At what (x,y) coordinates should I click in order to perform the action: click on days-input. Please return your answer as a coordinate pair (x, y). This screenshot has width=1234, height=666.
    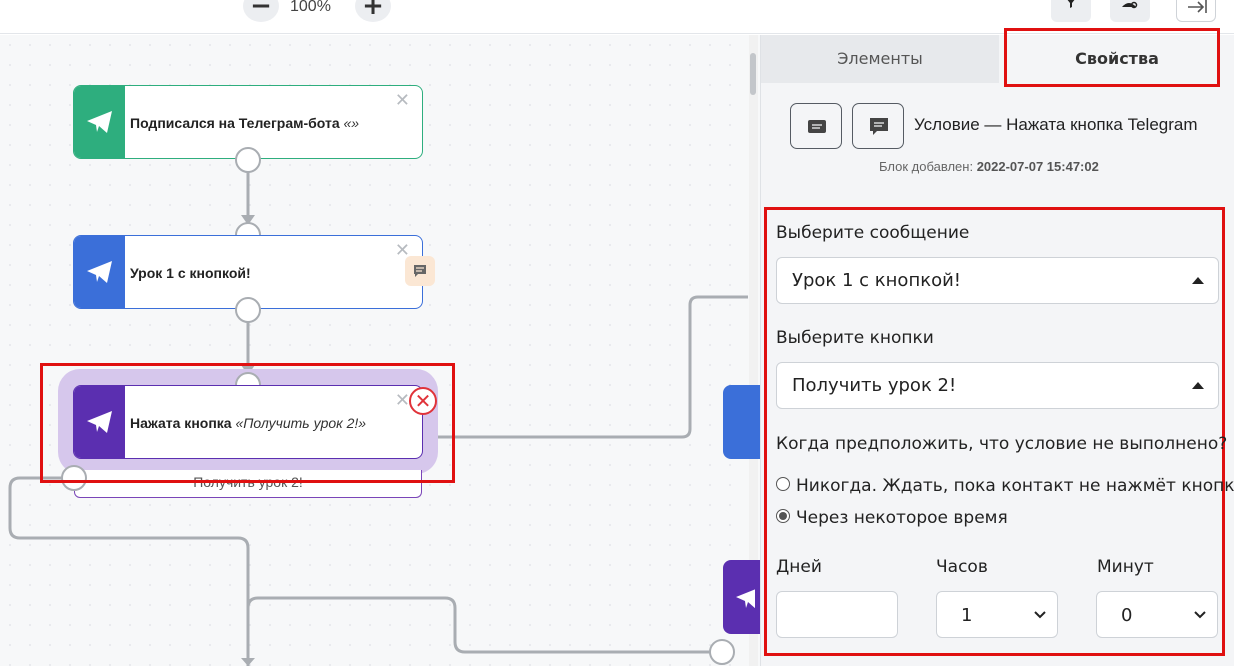
    Looking at the image, I should click on (837, 614).